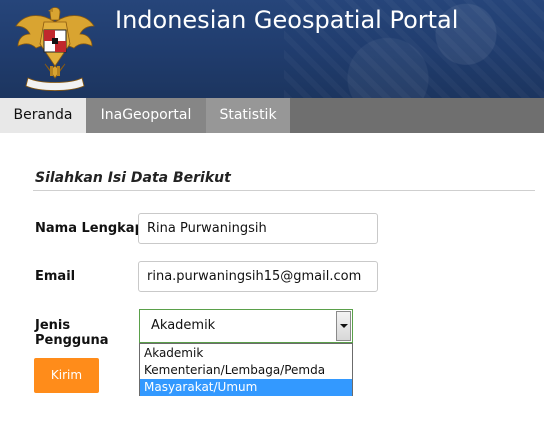 This screenshot has width=544, height=426. What do you see at coordinates (43, 115) in the screenshot?
I see `tab-beranda: Beranda` at bounding box center [43, 115].